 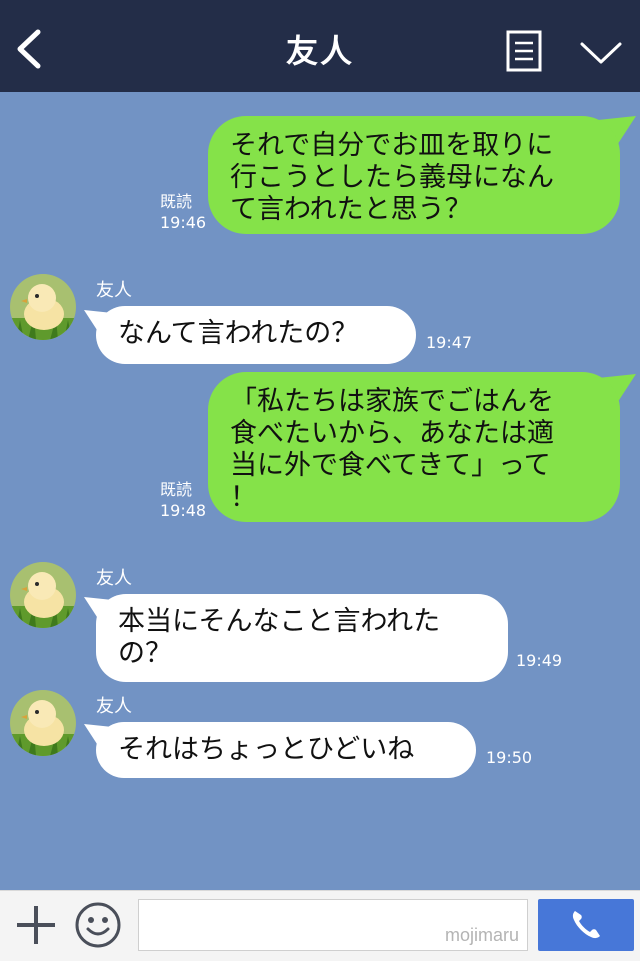 I want to click on message-line: 当に外で食べてきて」って, so click(x=390, y=465).